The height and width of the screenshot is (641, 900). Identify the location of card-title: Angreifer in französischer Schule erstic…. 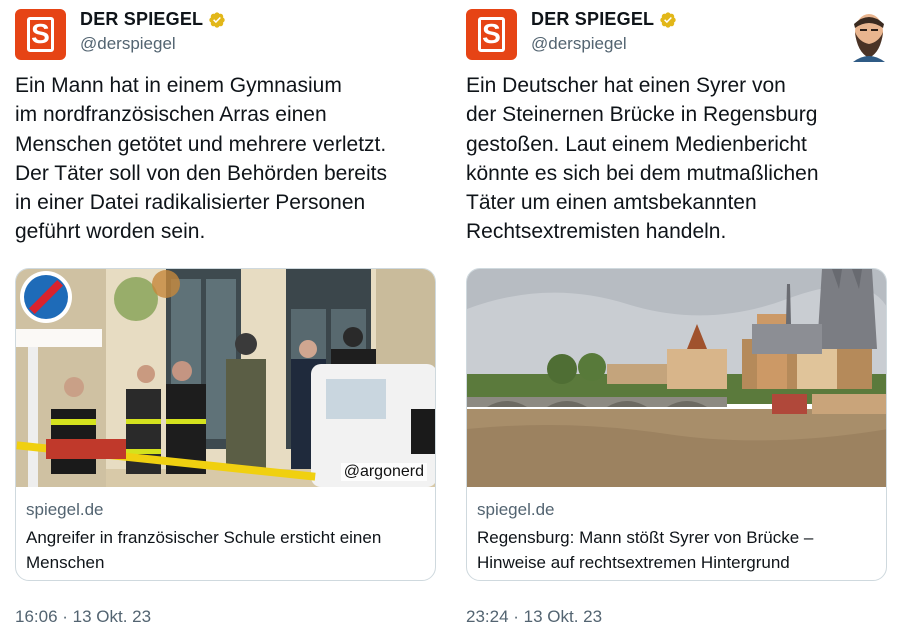
(226, 550).